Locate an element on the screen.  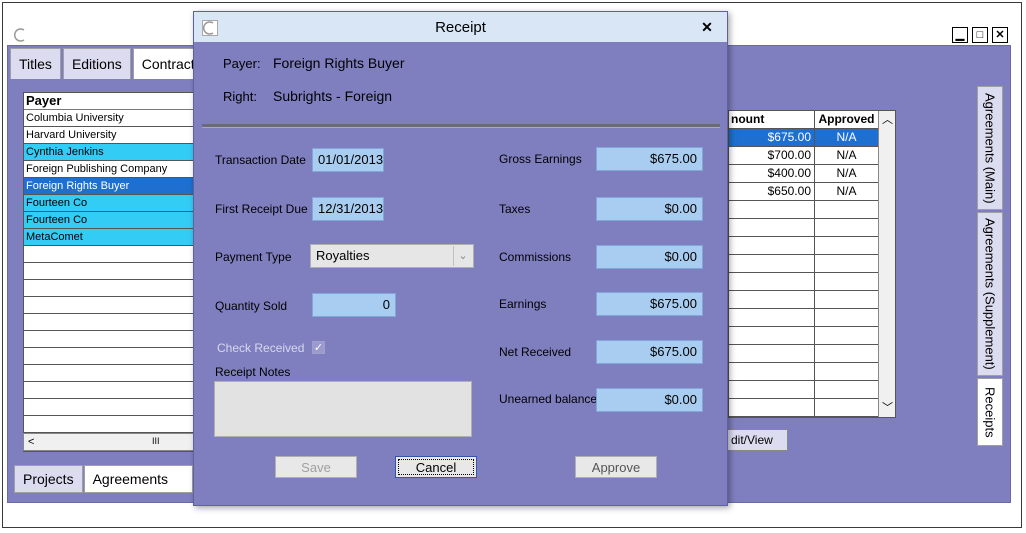
tab-agreements-main-label: Agreements (Main) is located at coordinates (990, 148).